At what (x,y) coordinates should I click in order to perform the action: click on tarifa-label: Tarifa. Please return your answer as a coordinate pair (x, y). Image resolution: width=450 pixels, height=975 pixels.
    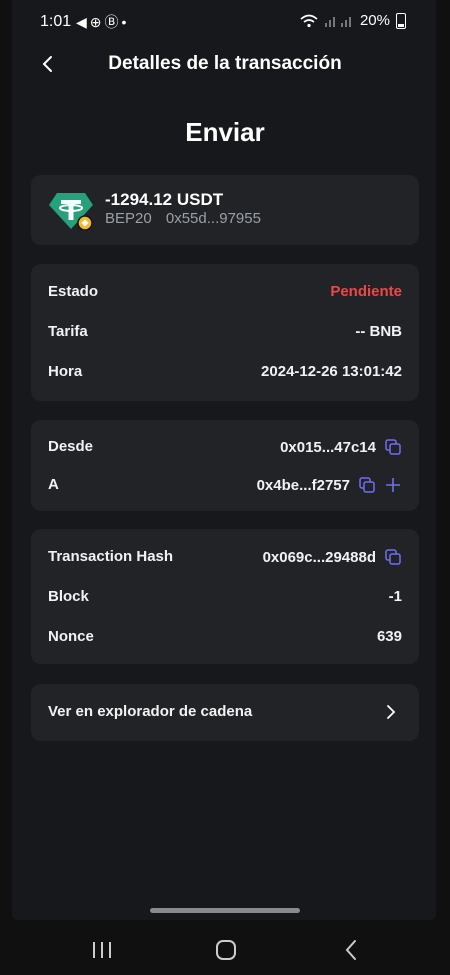
    Looking at the image, I should click on (68, 331).